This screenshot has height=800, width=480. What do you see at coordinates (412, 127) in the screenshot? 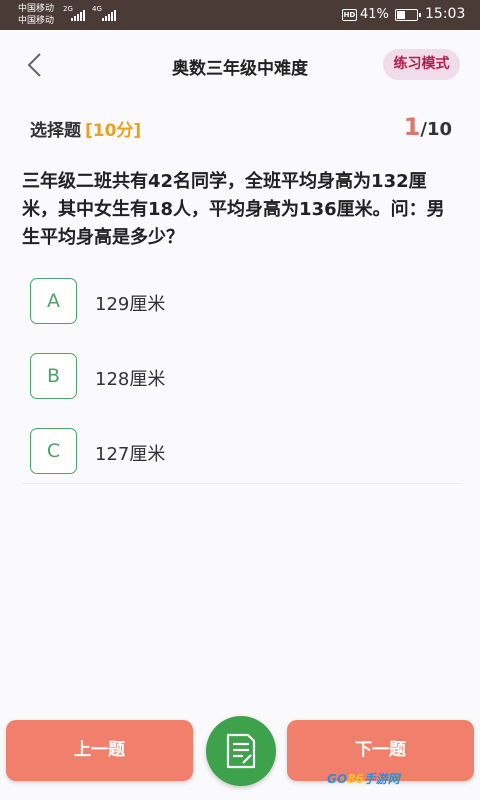
I see `current-question-number: 1` at bounding box center [412, 127].